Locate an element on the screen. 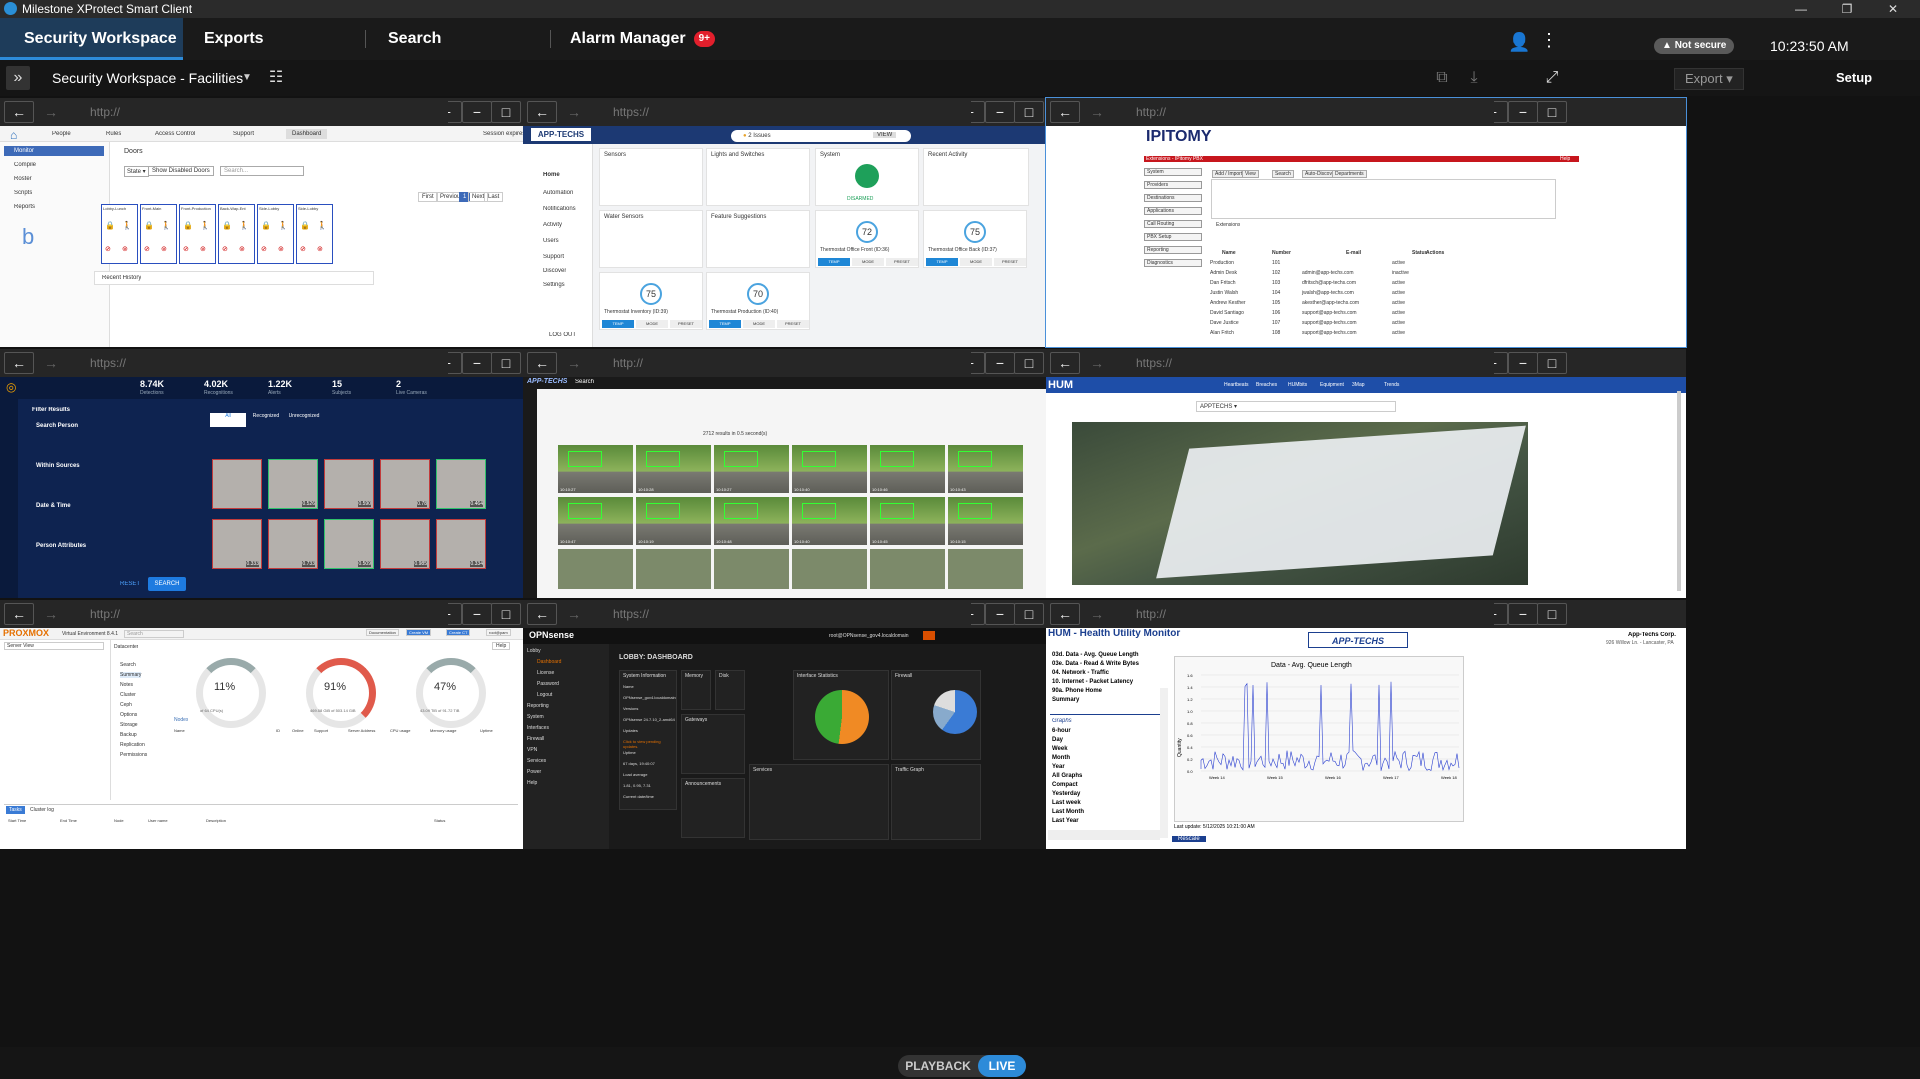 The height and width of the screenshot is (1079, 1920). side-menu-item: Call Routing is located at coordinates (1173, 224).